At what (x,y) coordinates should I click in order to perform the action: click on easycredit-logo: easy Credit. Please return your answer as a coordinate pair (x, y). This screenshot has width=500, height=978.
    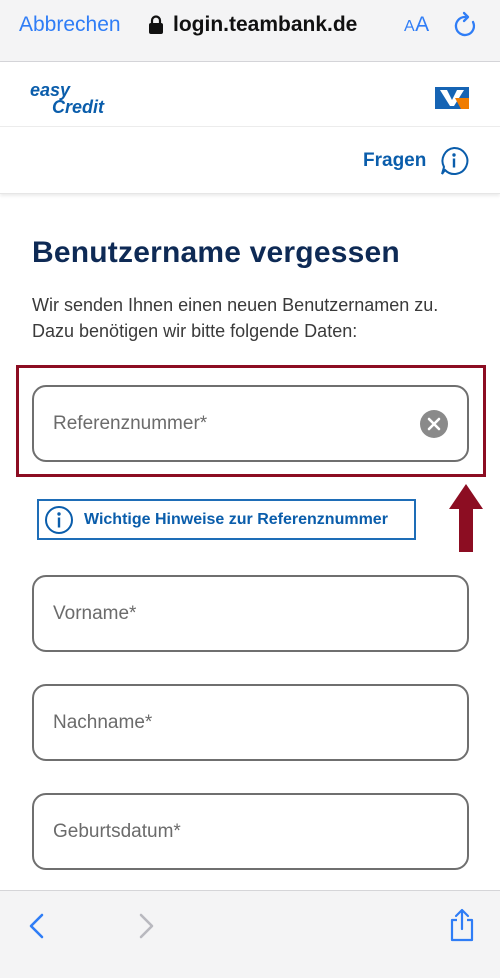
    Looking at the image, I should click on (75, 99).